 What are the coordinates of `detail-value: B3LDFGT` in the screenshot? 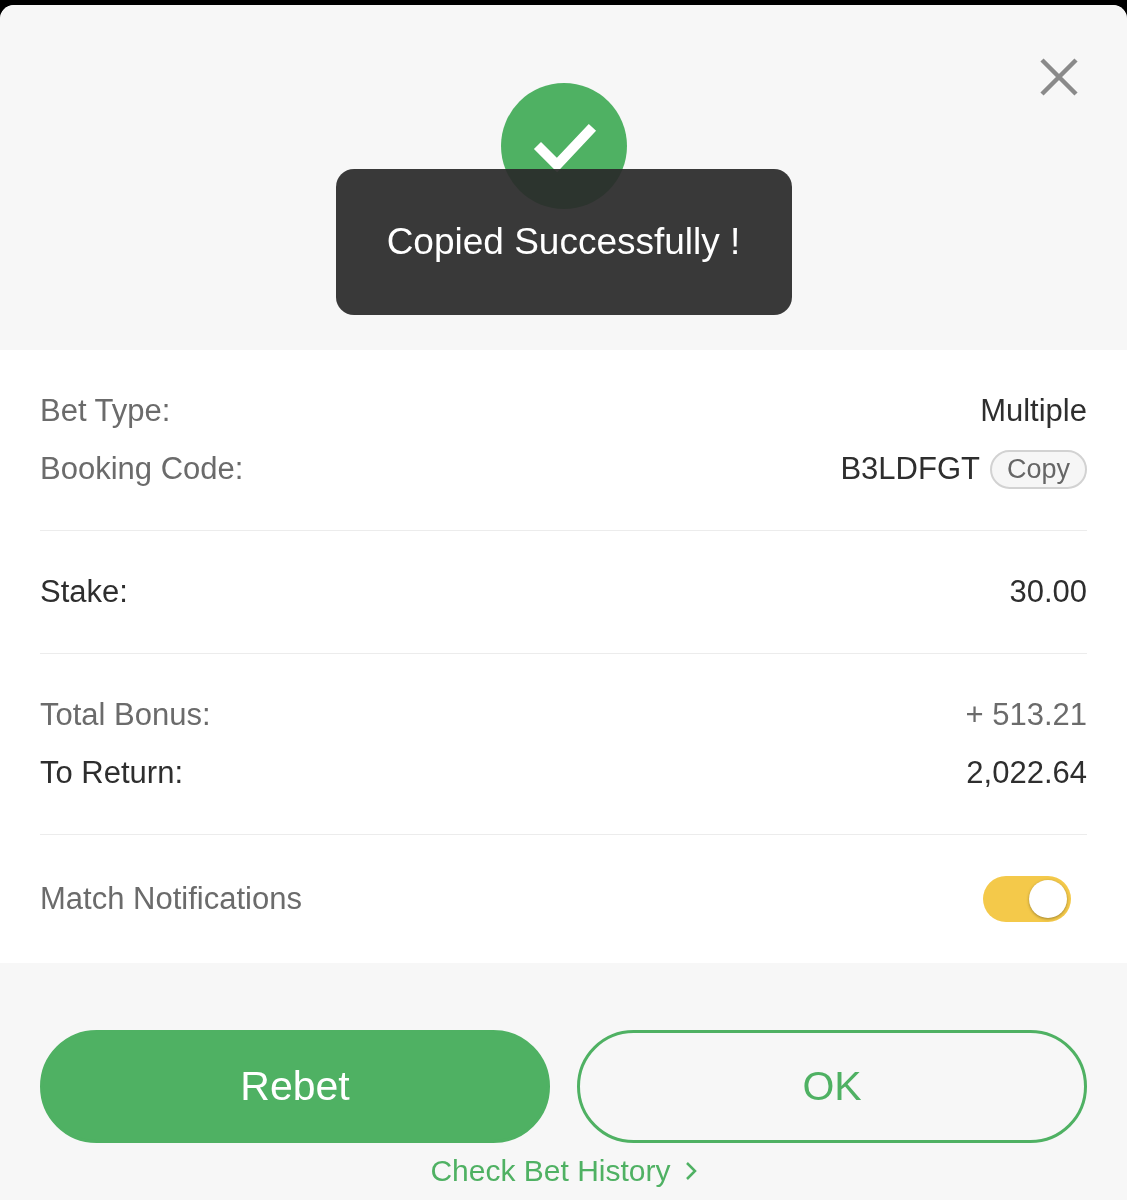 It's located at (910, 469).